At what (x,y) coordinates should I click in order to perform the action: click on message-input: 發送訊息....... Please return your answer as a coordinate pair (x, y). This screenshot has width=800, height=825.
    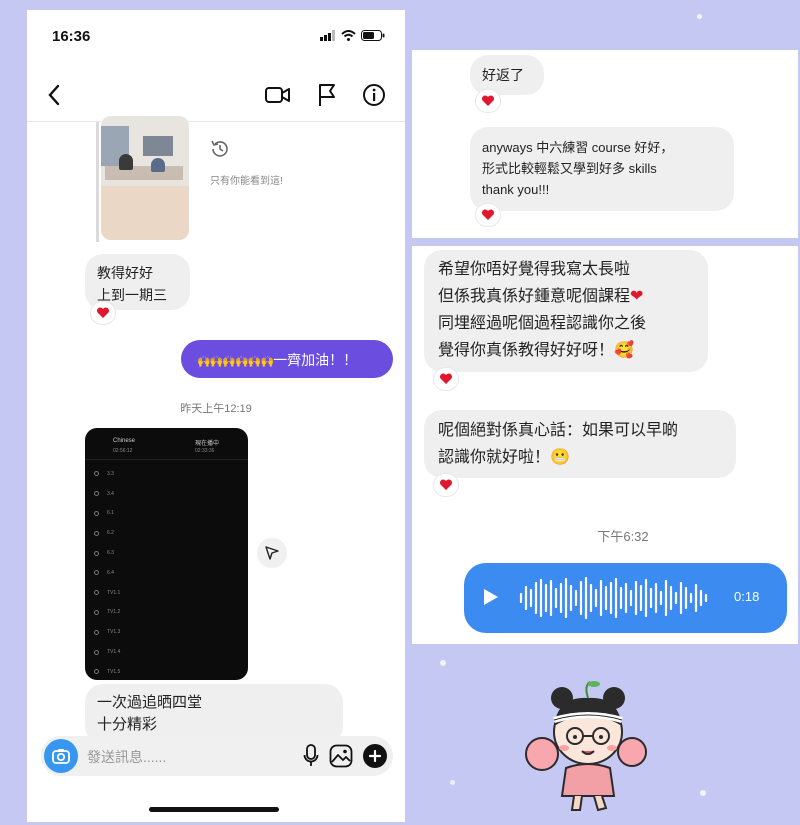
    Looking at the image, I should click on (126, 757).